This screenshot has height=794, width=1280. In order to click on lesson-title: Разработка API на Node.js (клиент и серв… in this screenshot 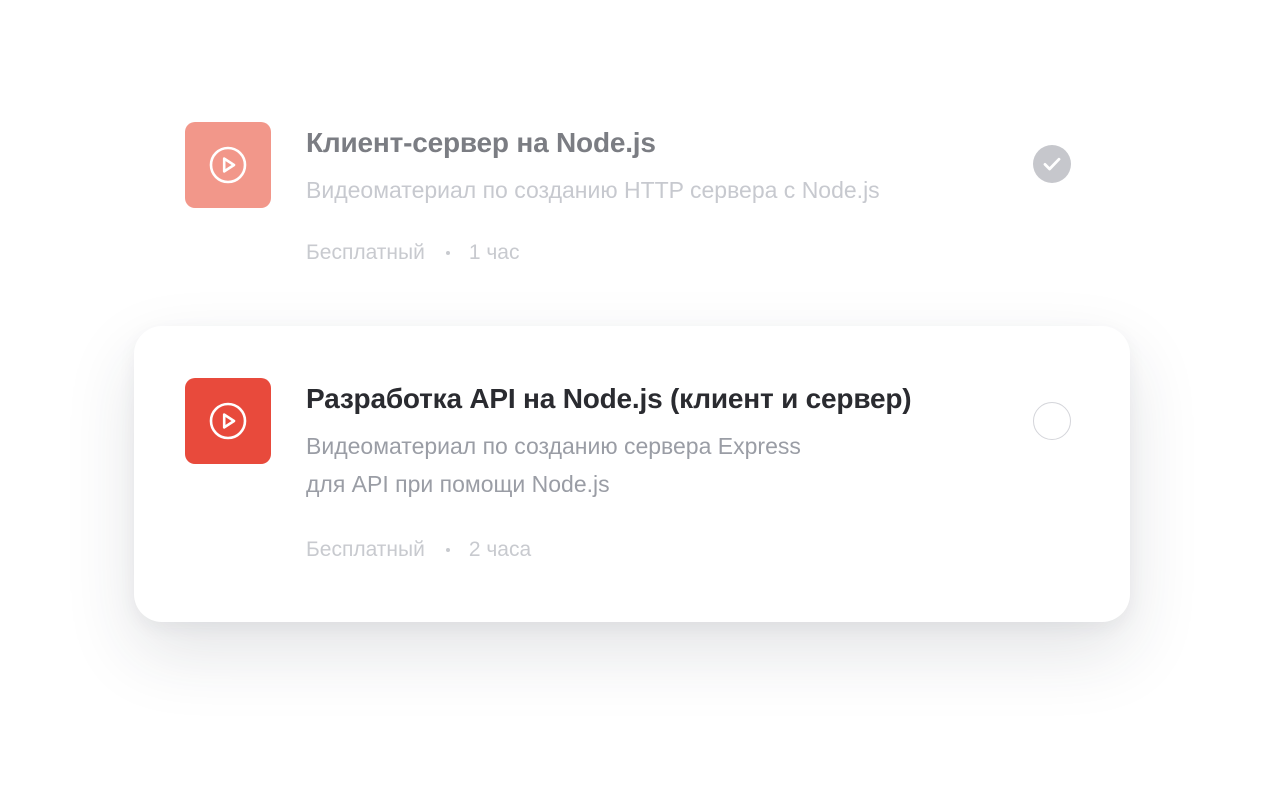, I will do `click(609, 399)`.